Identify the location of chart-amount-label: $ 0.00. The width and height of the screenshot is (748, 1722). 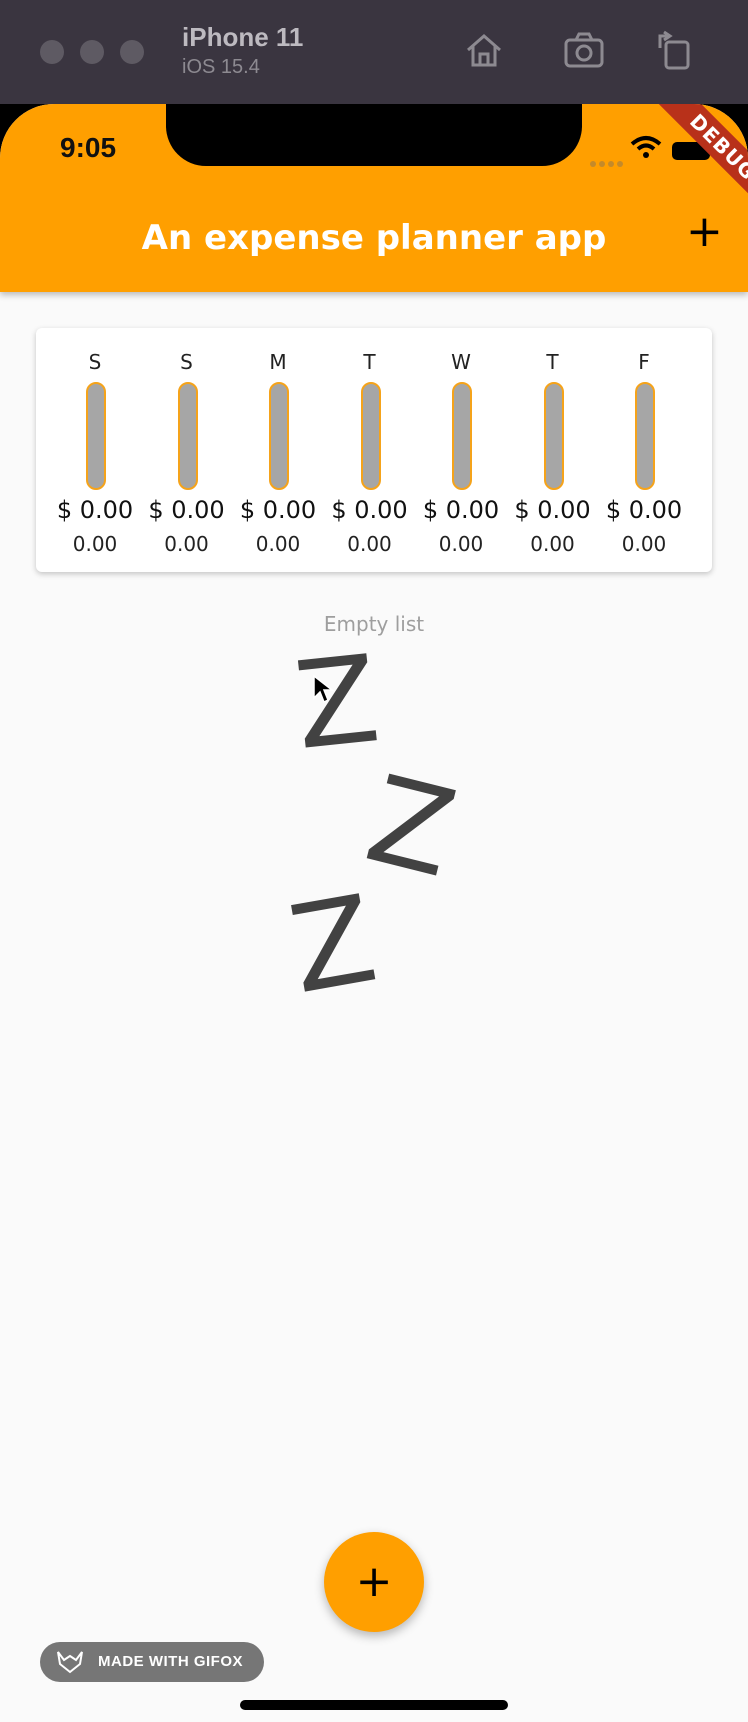
(644, 510).